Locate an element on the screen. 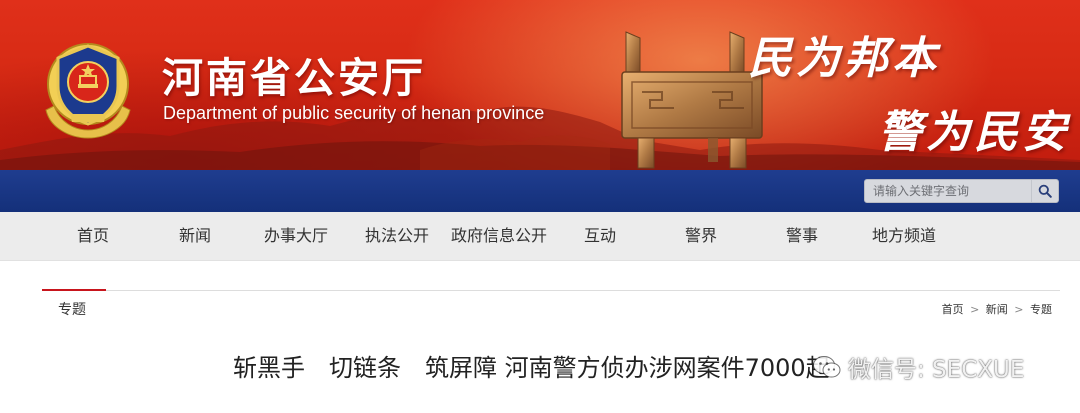  breadcrumb-news: 新闻 is located at coordinates (997, 309).